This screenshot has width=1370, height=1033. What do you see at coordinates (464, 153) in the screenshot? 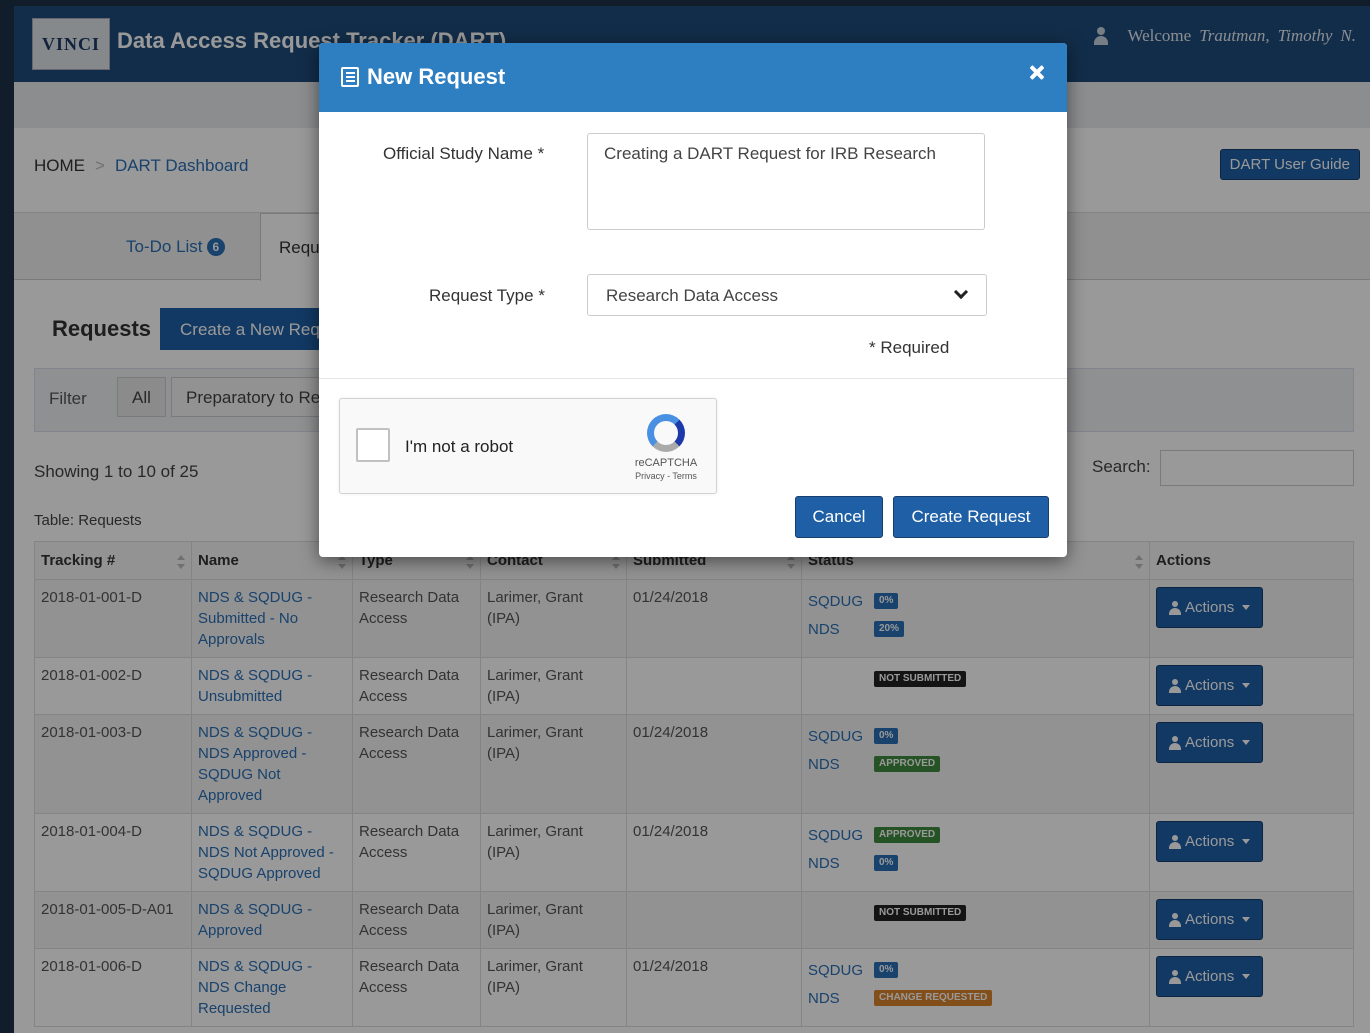
I see `study-name-label: Official Study Name *` at bounding box center [464, 153].